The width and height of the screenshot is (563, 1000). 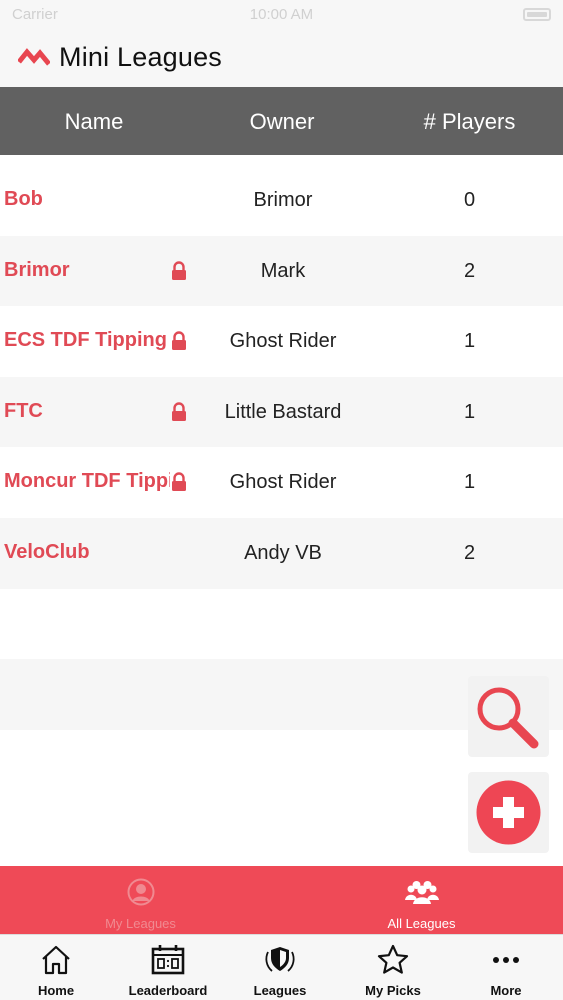 I want to click on ellipsis-icon, so click(x=506, y=960).